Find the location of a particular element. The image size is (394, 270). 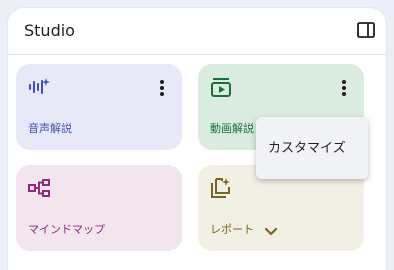

video-options-menu: カスタマイズ is located at coordinates (312, 148).